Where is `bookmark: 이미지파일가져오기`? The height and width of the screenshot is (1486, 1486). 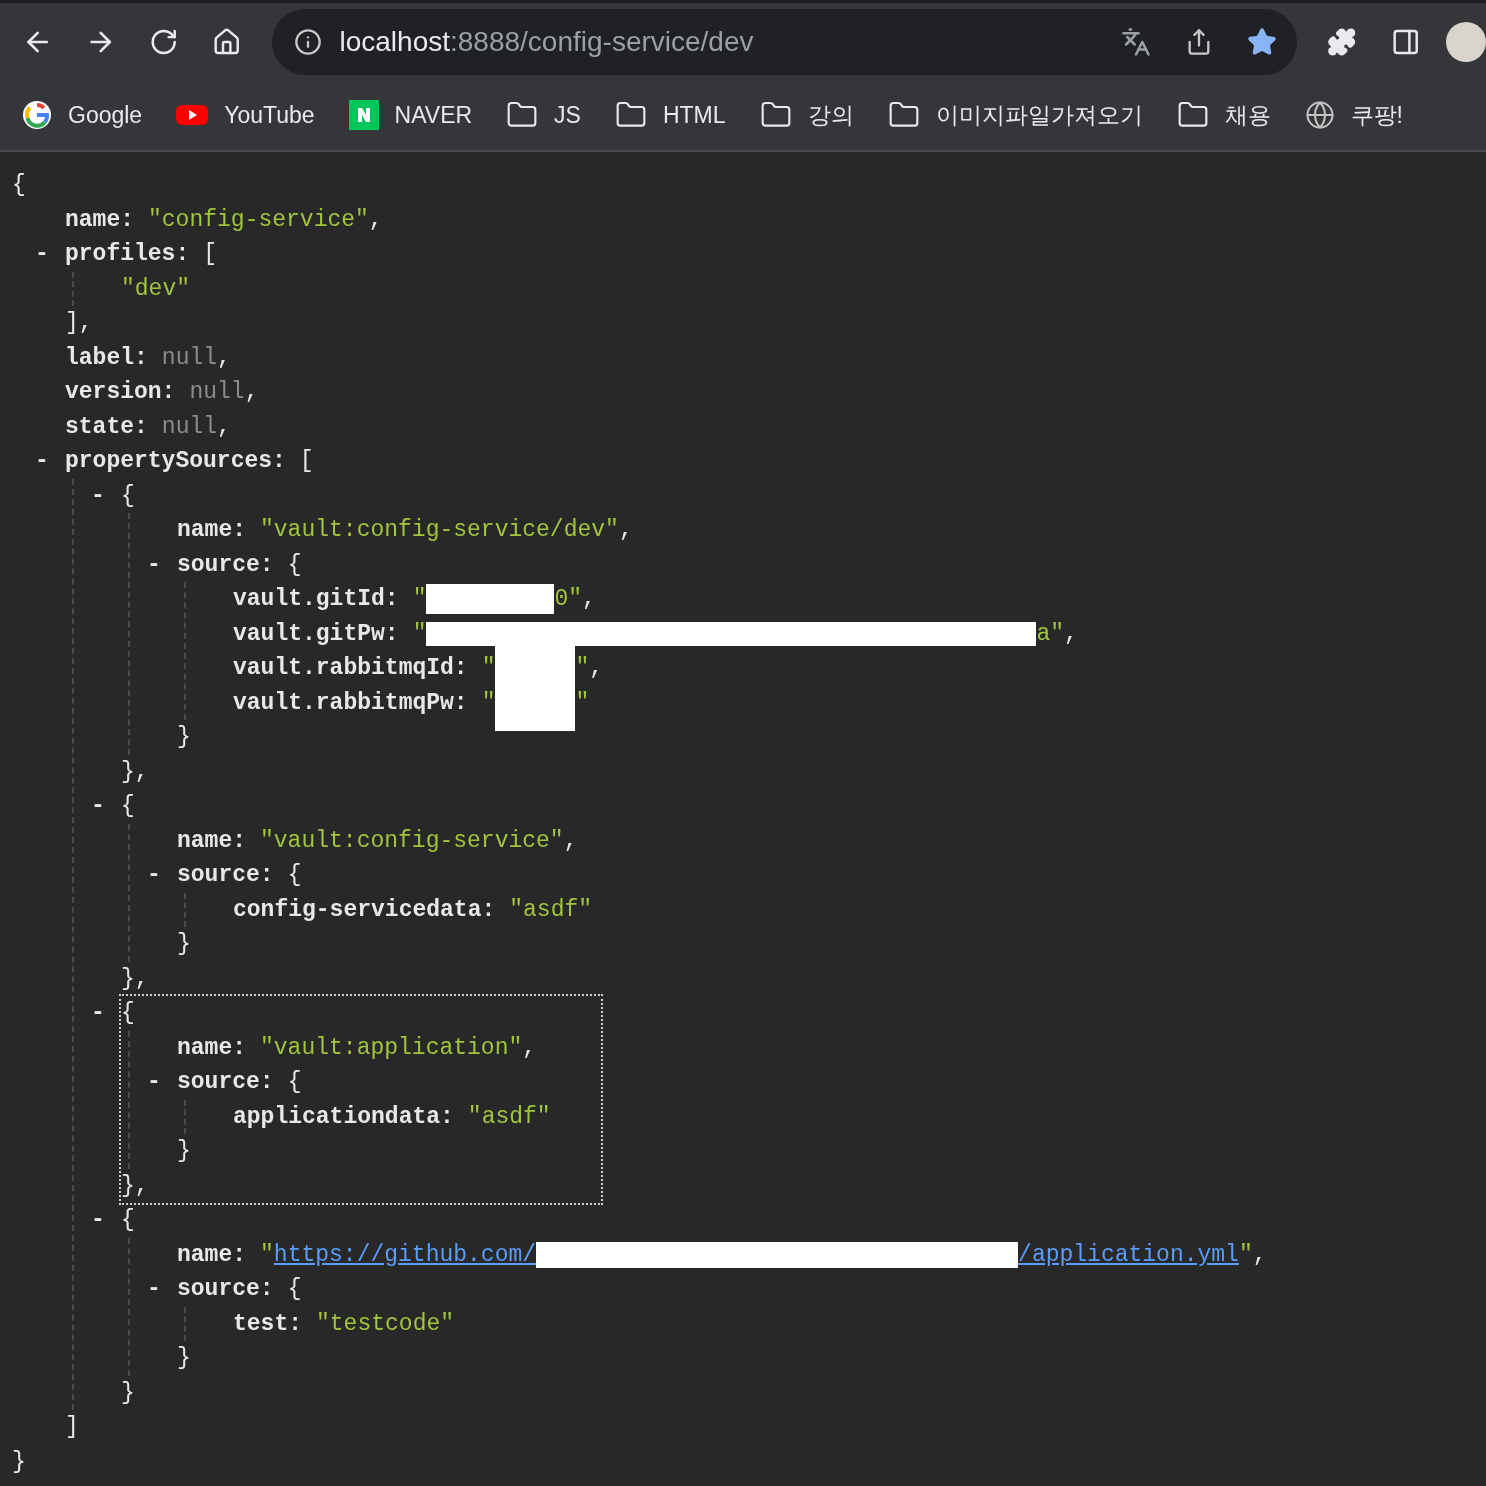
bookmark: 이미지파일가져오기 is located at coordinates (1015, 115).